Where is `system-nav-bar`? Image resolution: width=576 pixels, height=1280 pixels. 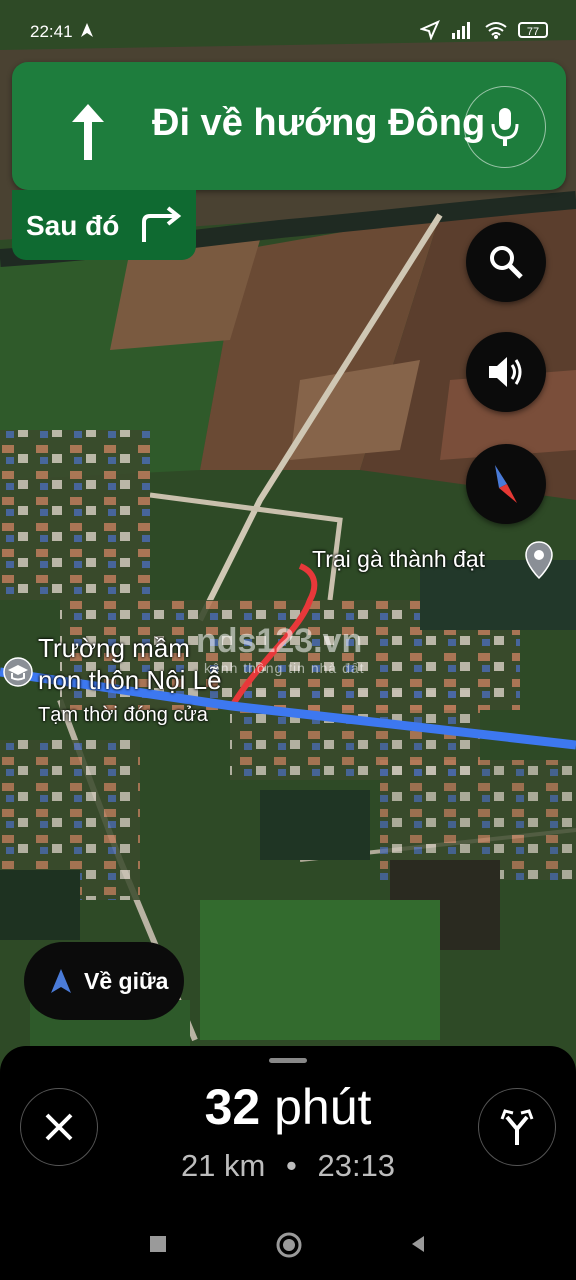 system-nav-bar is located at coordinates (288, 1250).